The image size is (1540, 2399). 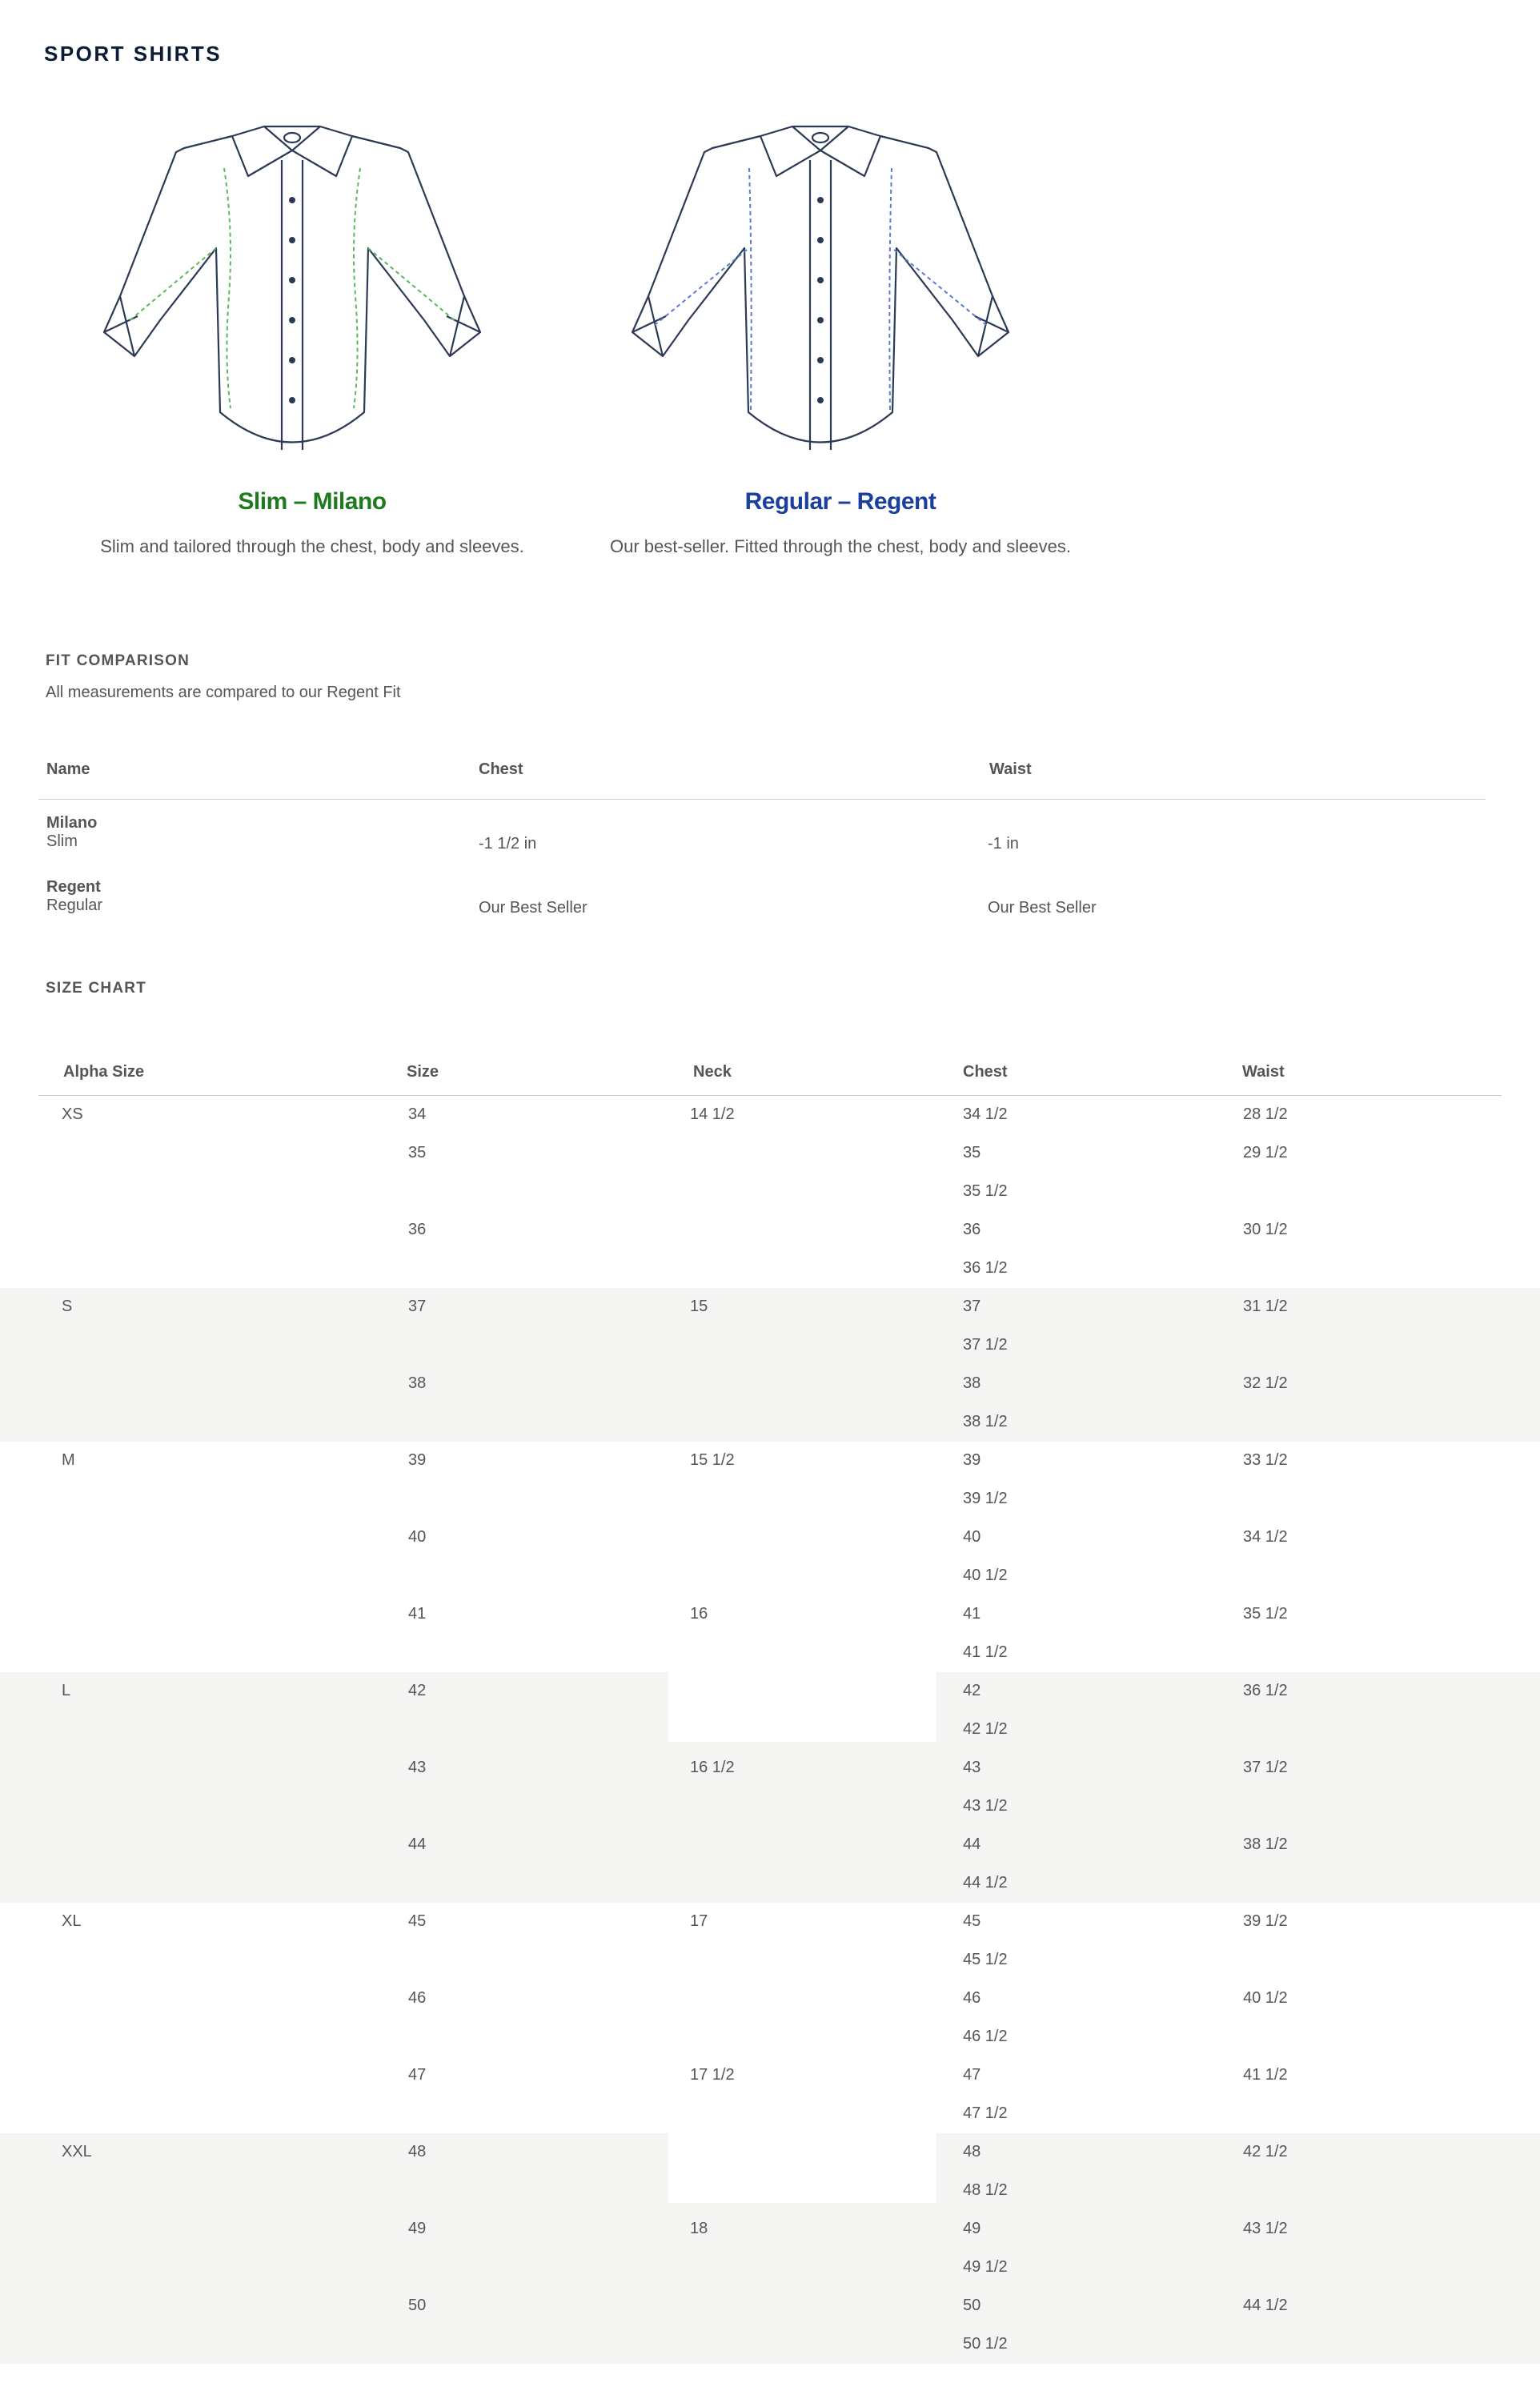 What do you see at coordinates (770, 2306) in the screenshot?
I see `table-row: 50 50 44 1/2` at bounding box center [770, 2306].